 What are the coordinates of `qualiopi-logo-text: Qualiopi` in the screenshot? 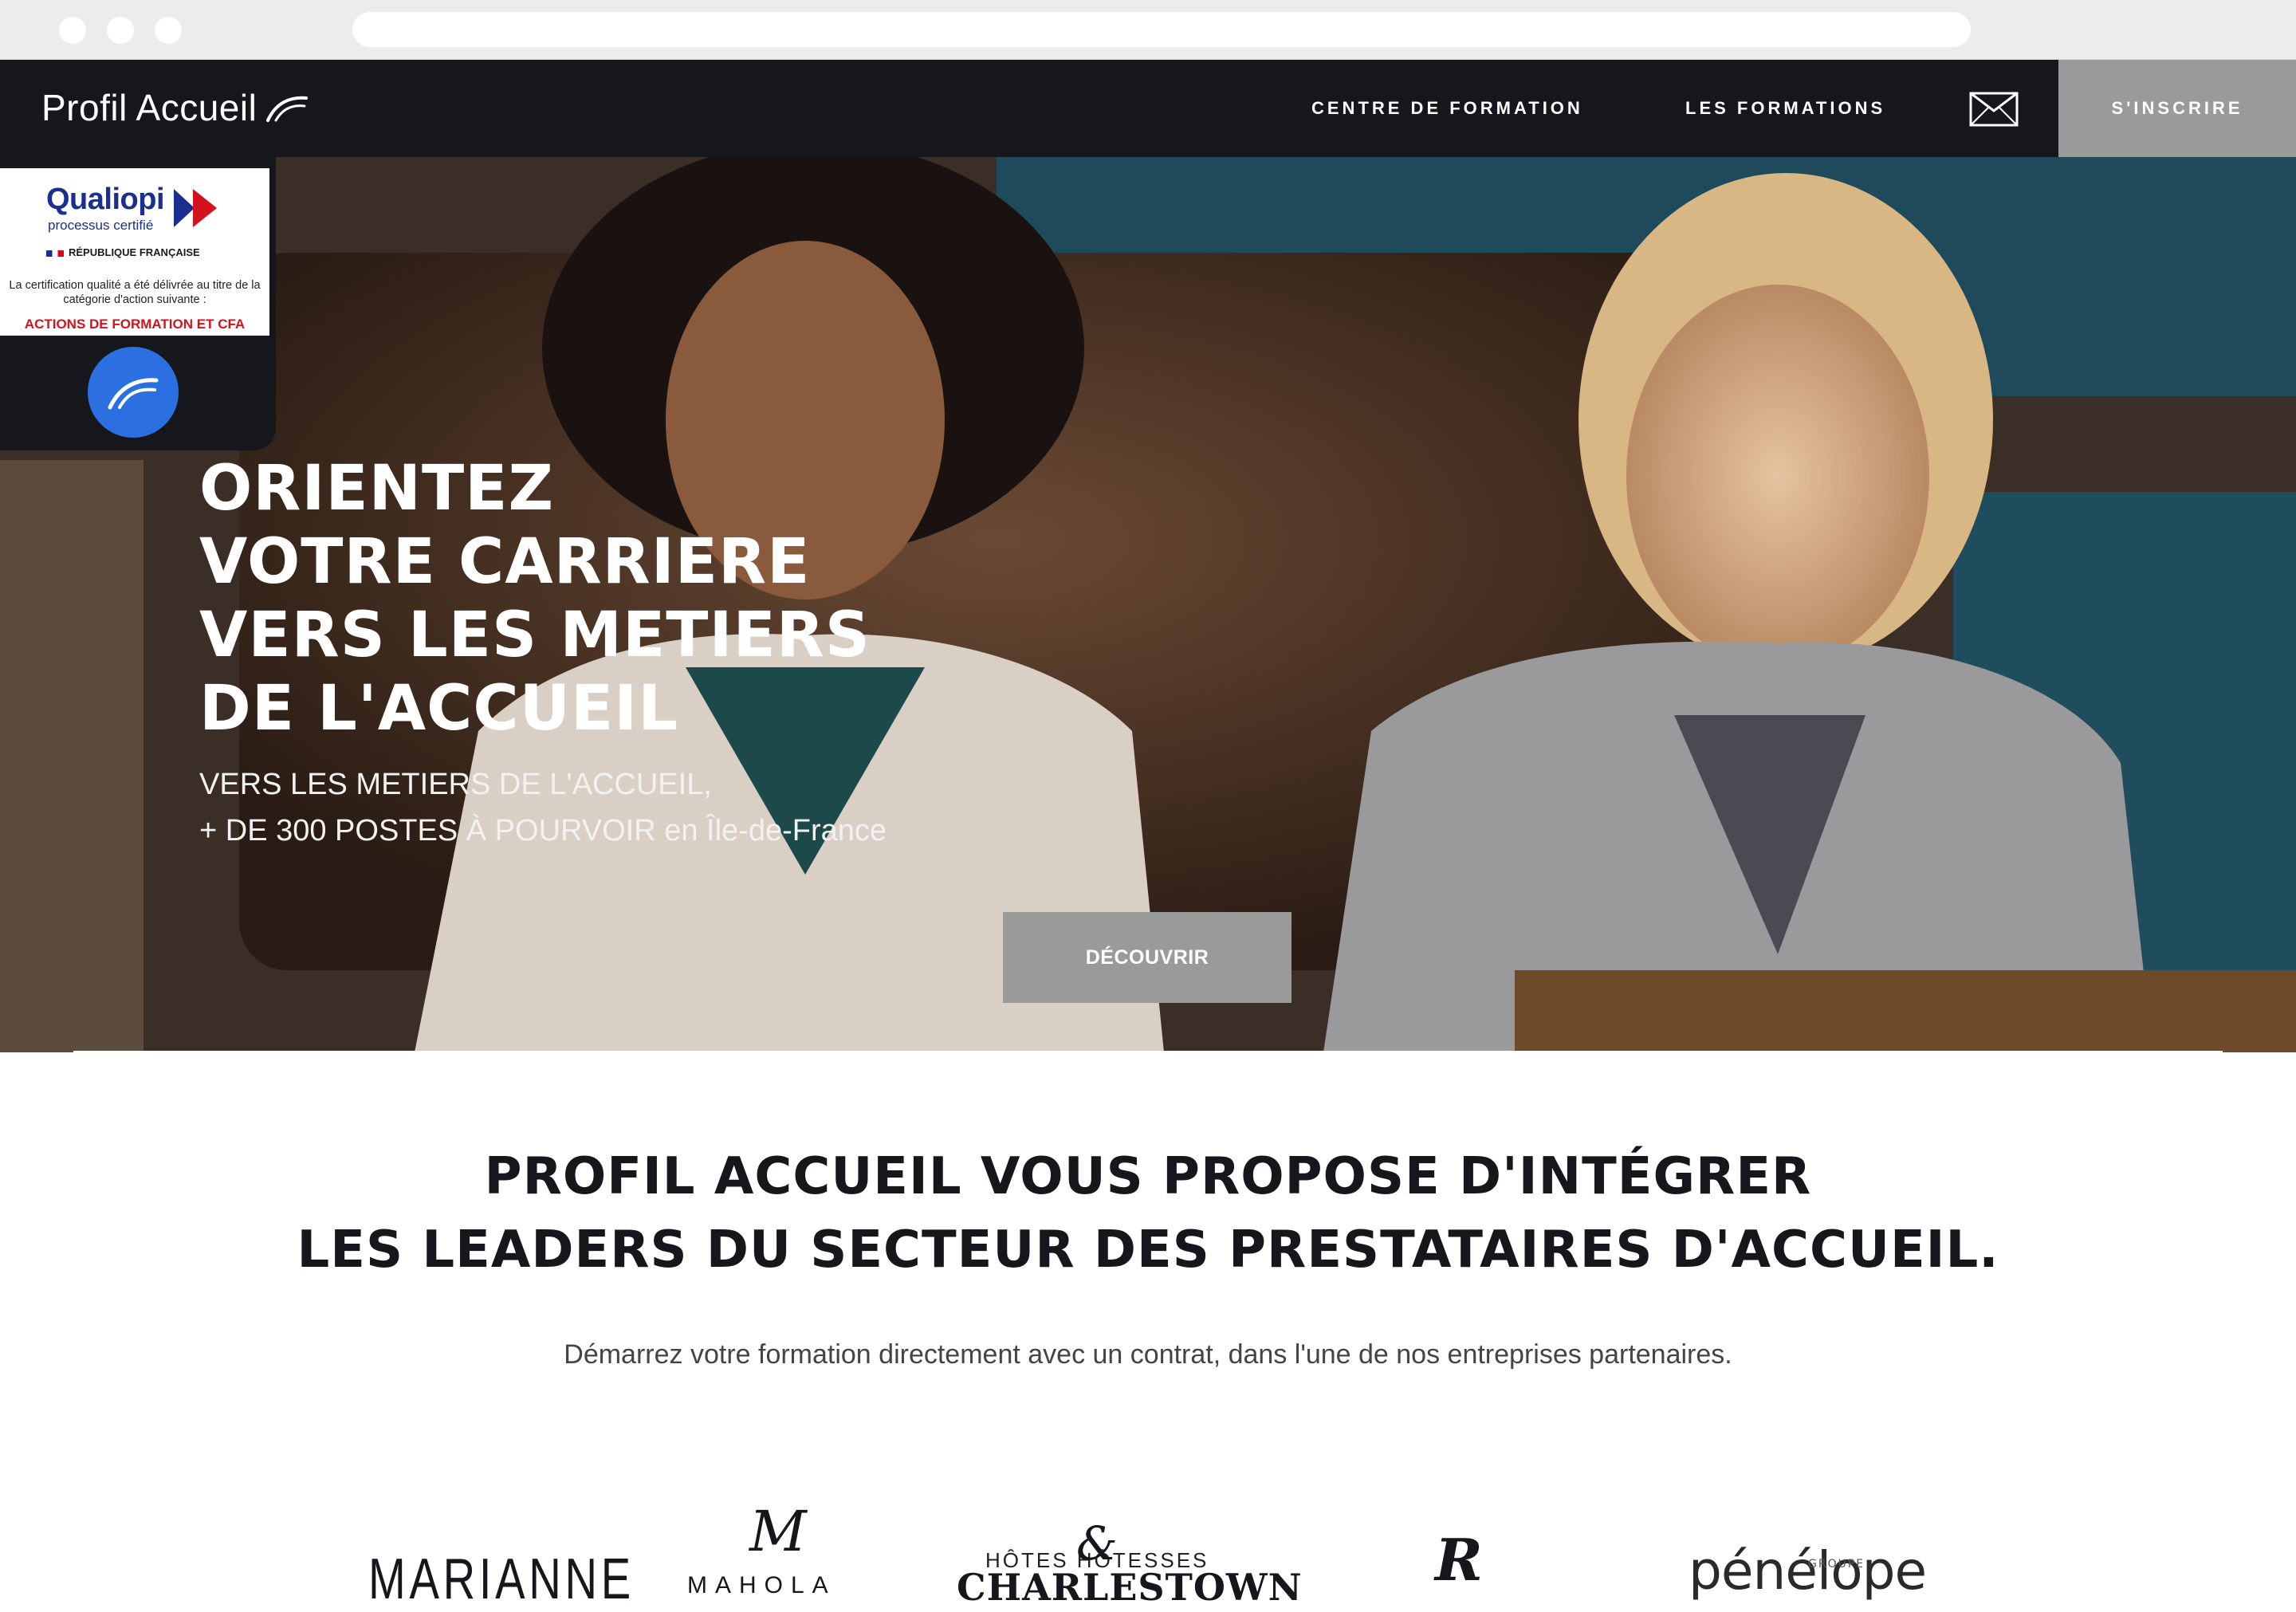 It's located at (106, 199).